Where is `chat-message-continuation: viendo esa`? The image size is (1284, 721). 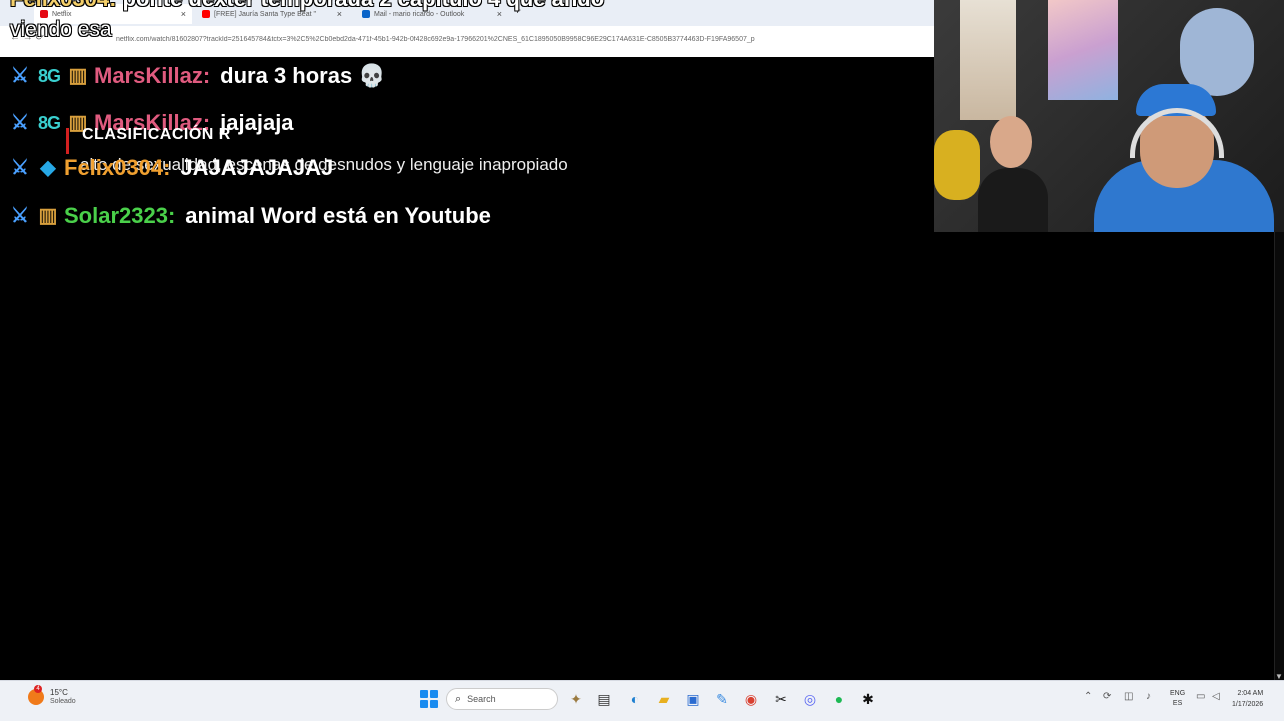
chat-message-continuation: viendo esa is located at coordinates (61, 29).